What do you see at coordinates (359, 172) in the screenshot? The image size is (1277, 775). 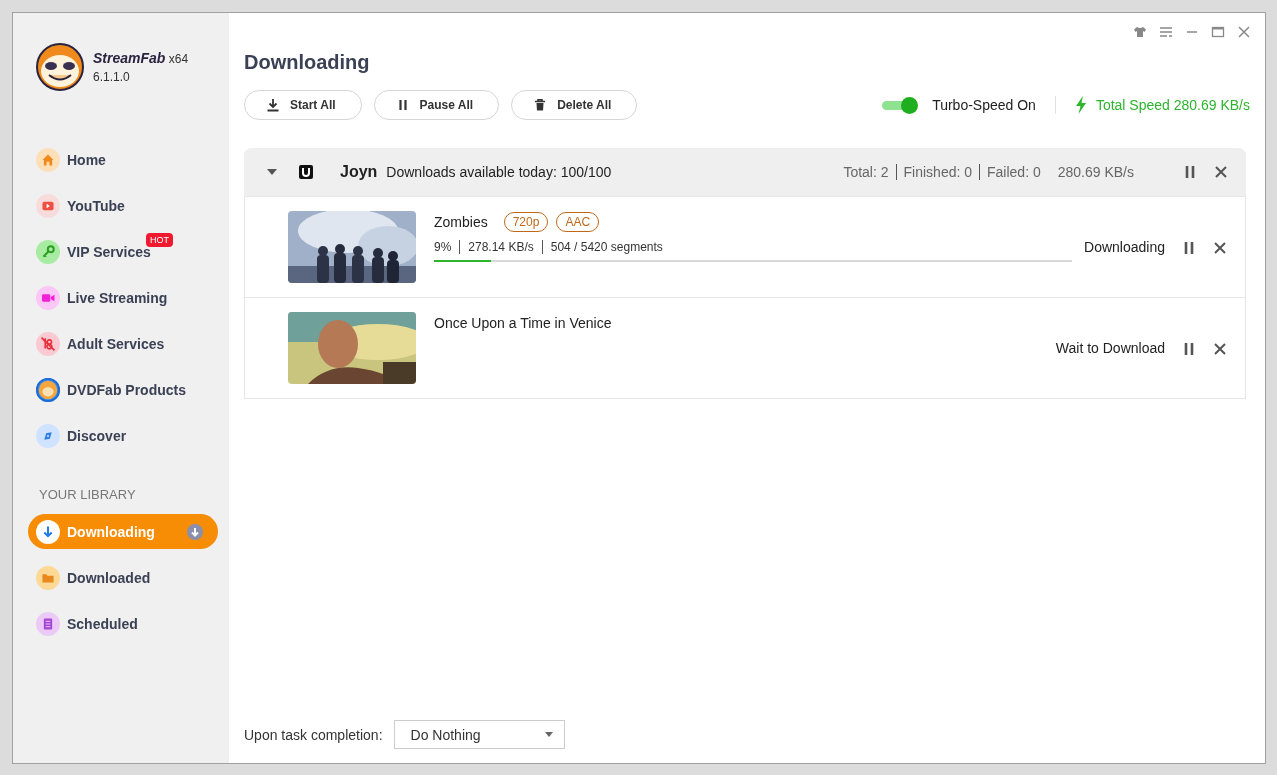 I see `service-name: Joyn` at bounding box center [359, 172].